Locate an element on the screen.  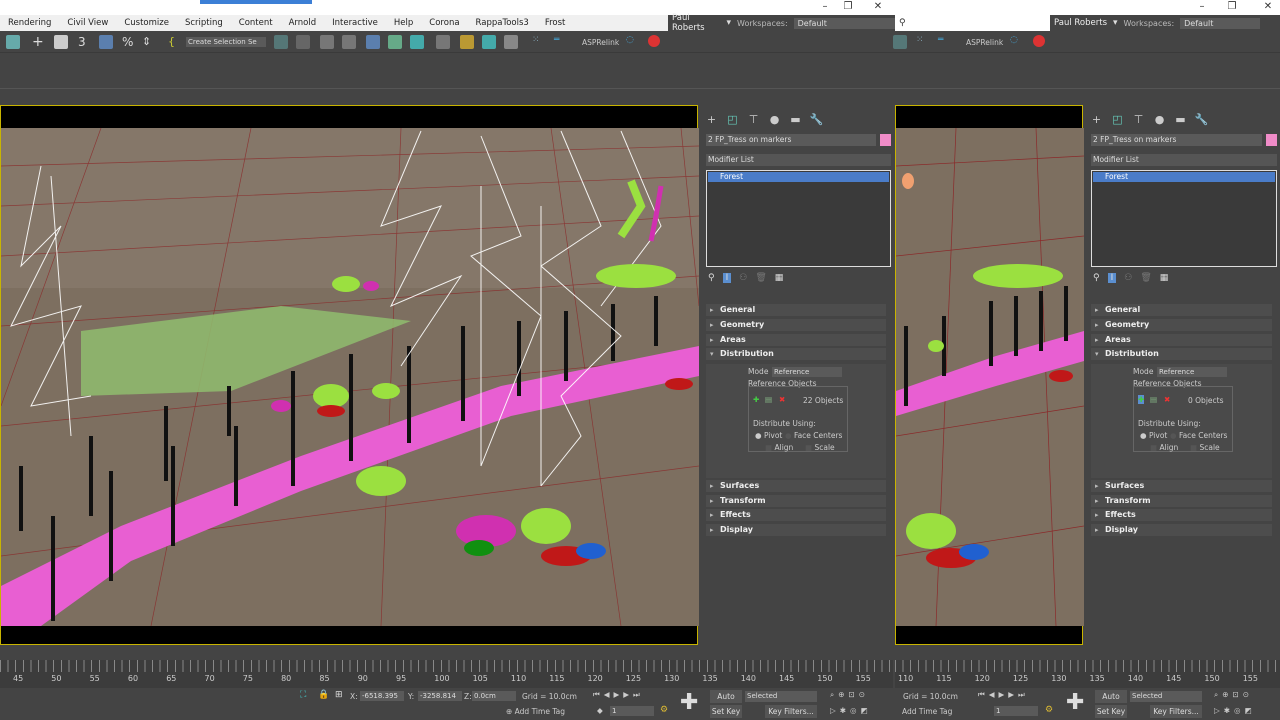
menu-corona: Corona is located at coordinates (444, 23).